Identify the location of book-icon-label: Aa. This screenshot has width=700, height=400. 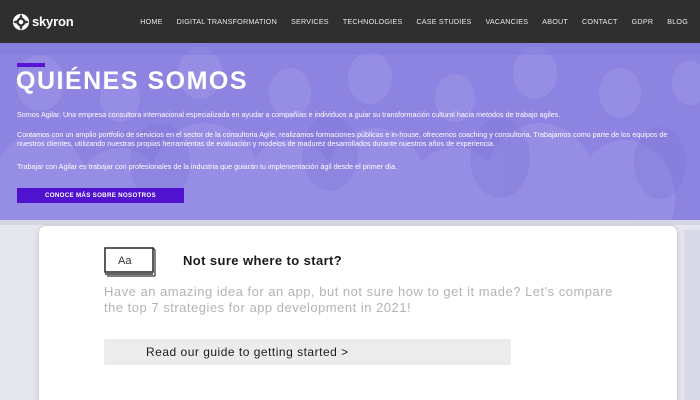
(125, 261).